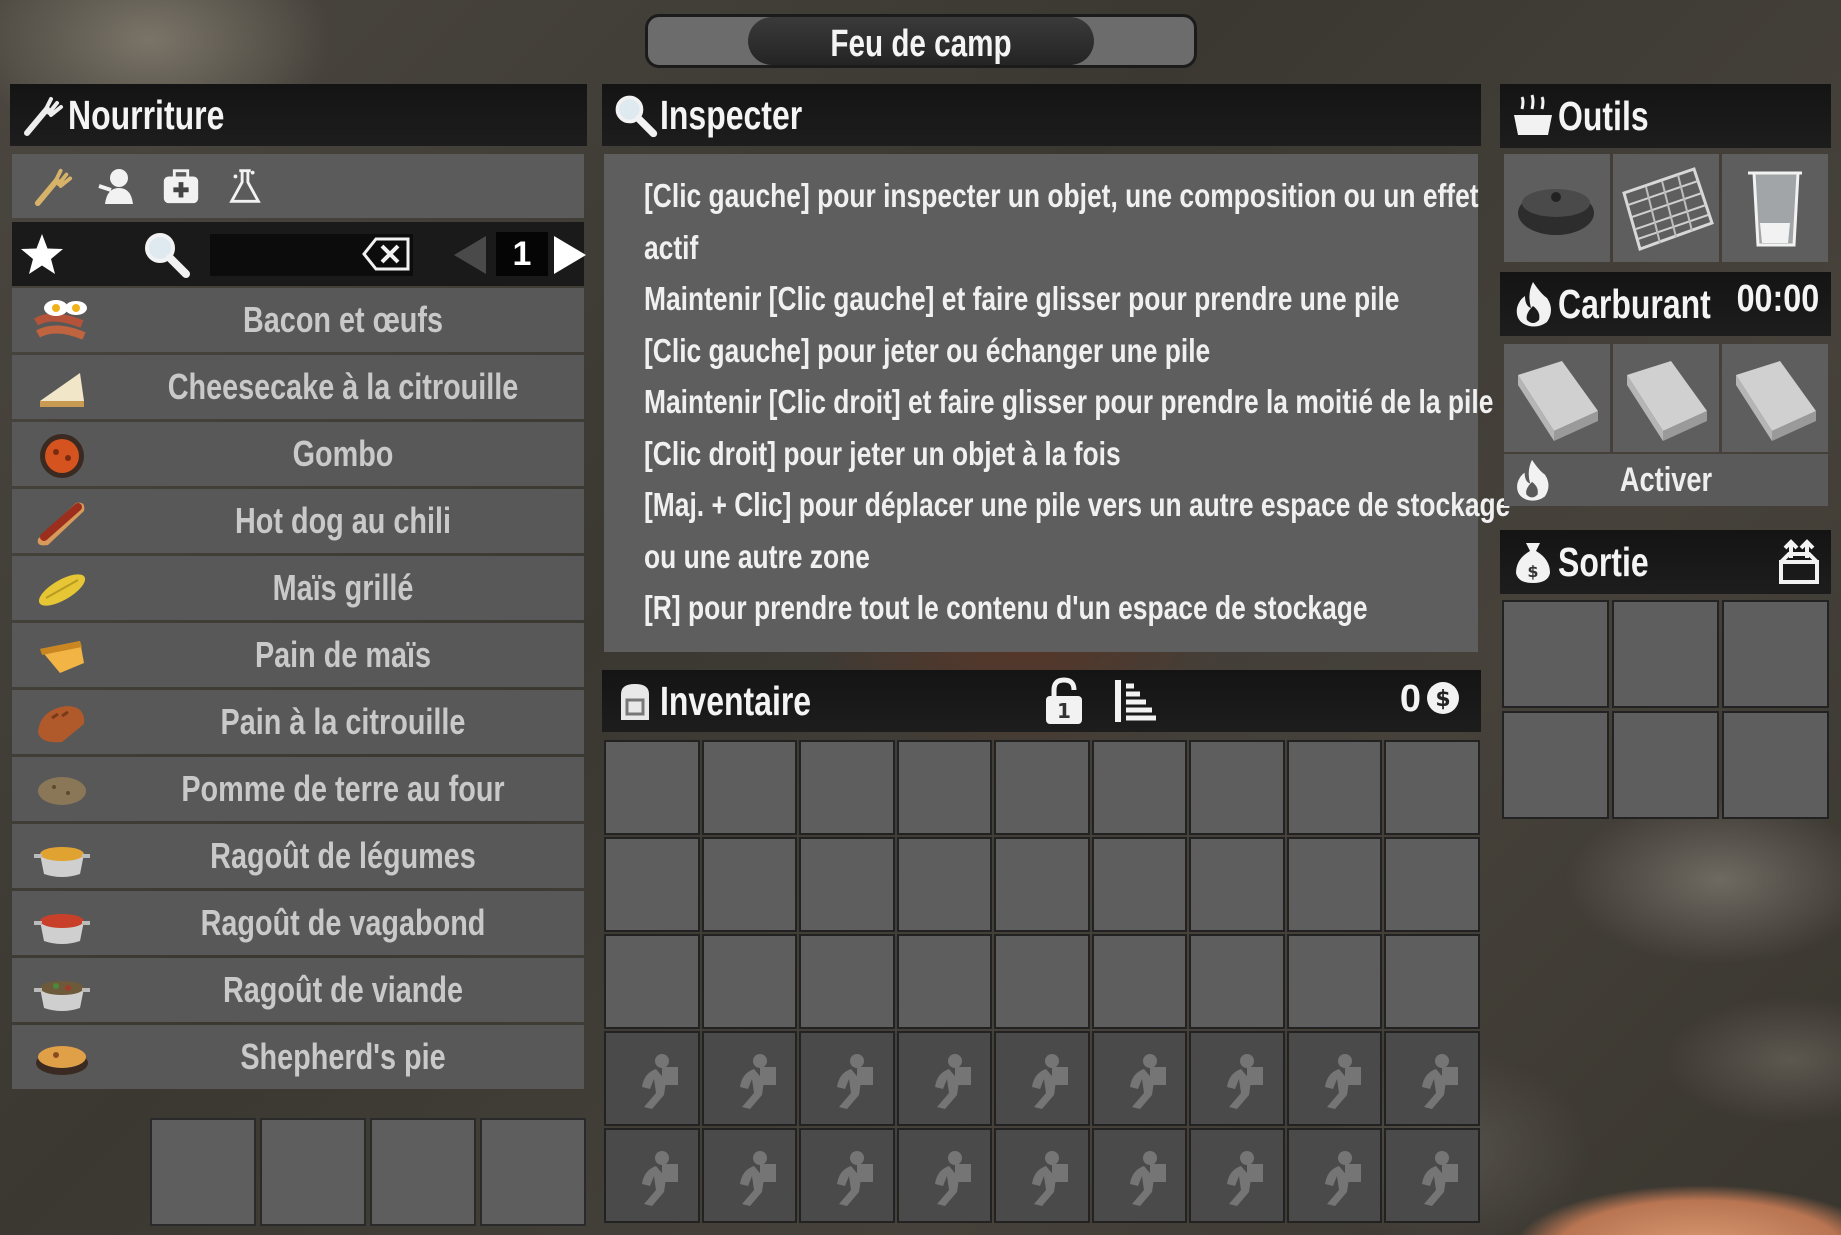 The height and width of the screenshot is (1235, 1841). What do you see at coordinates (387, 254) in the screenshot?
I see `clear-search-icon` at bounding box center [387, 254].